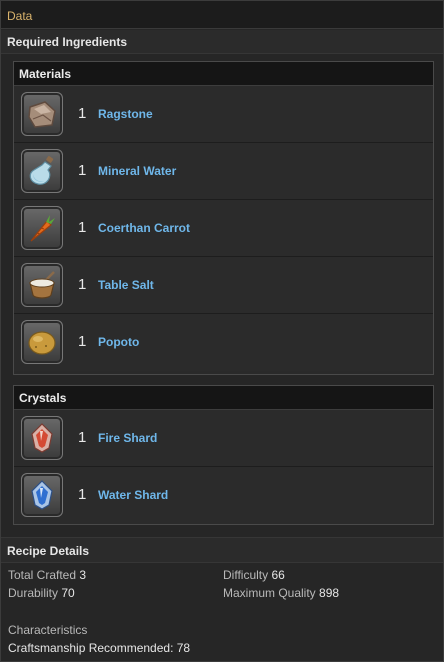 The image size is (444, 662). I want to click on material-row-ragstone: 1 Ragstone, so click(223, 114).